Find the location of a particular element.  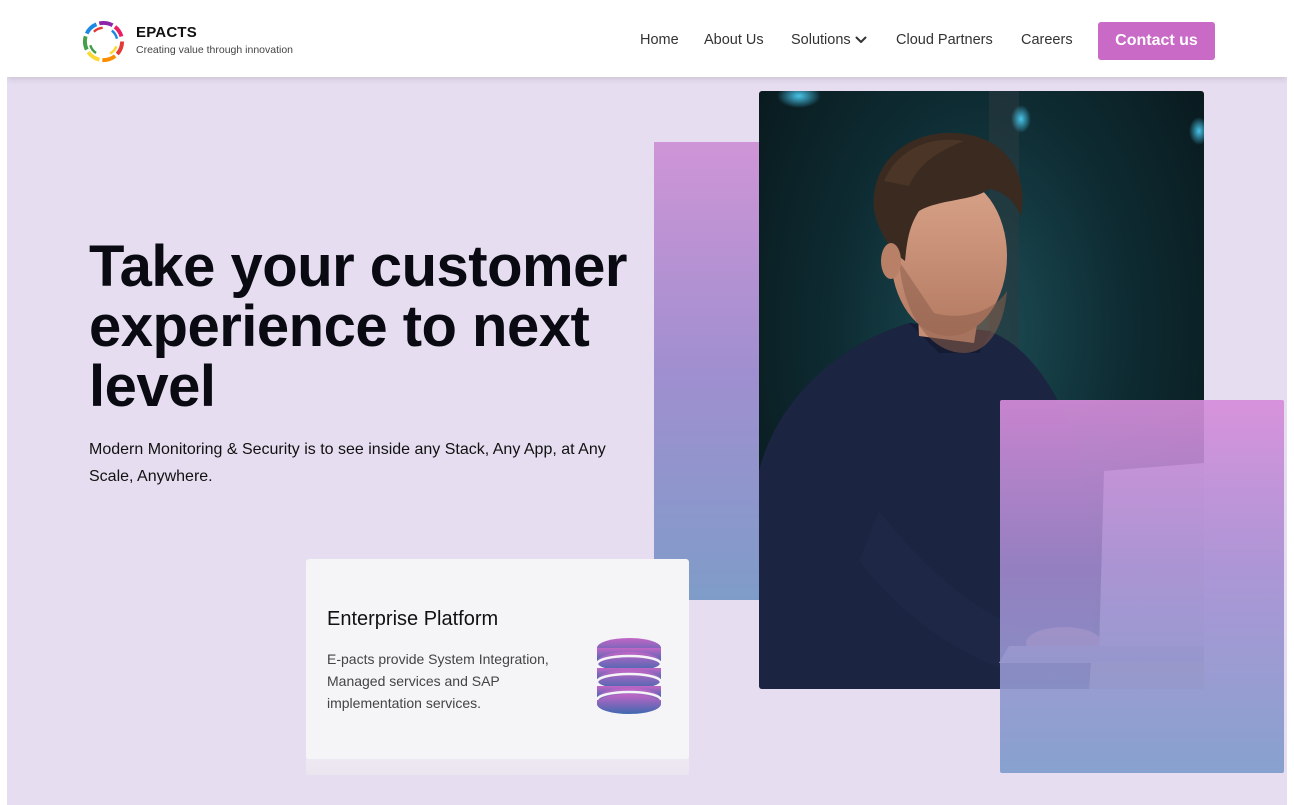

nav-item-about-us: About Us is located at coordinates (734, 40).